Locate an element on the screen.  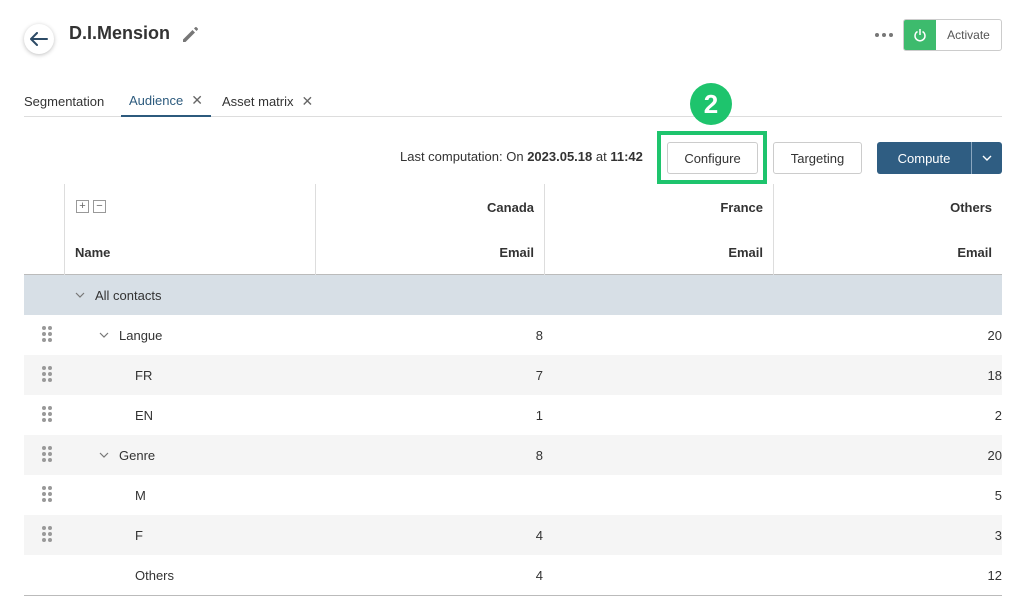
compute-button: Compute is located at coordinates (924, 158).